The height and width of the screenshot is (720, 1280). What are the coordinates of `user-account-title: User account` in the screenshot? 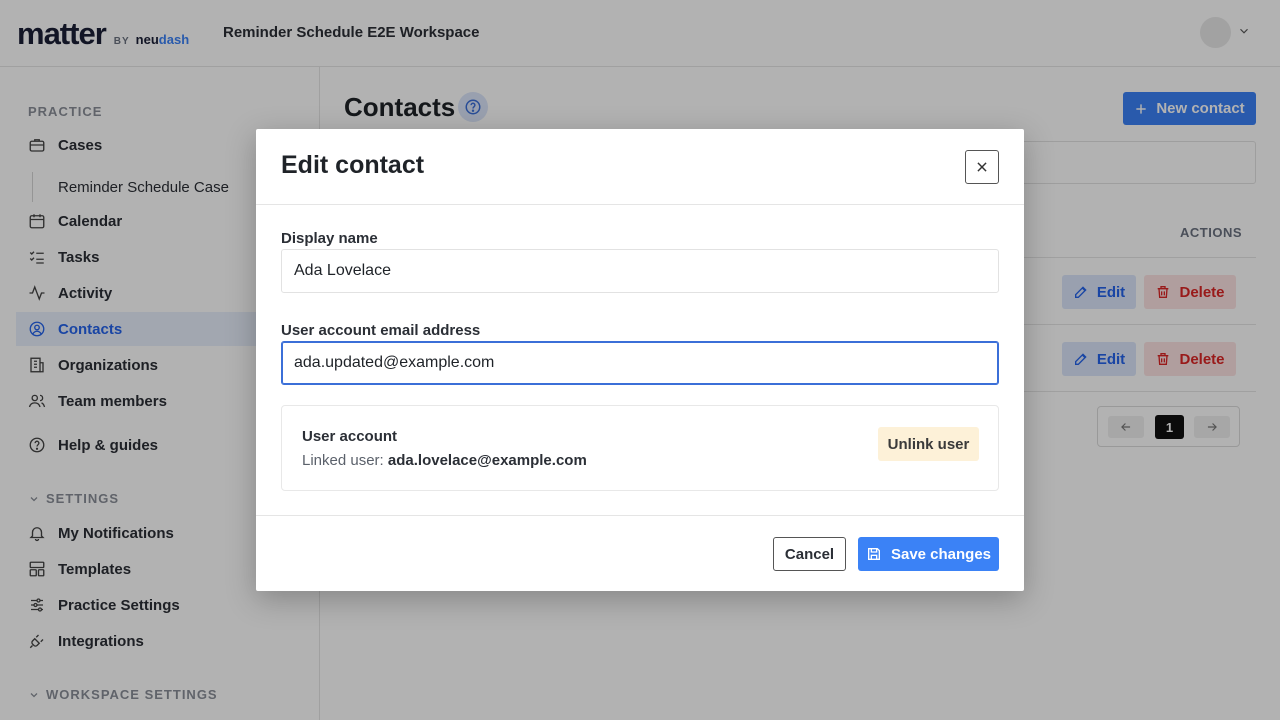 It's located at (350, 436).